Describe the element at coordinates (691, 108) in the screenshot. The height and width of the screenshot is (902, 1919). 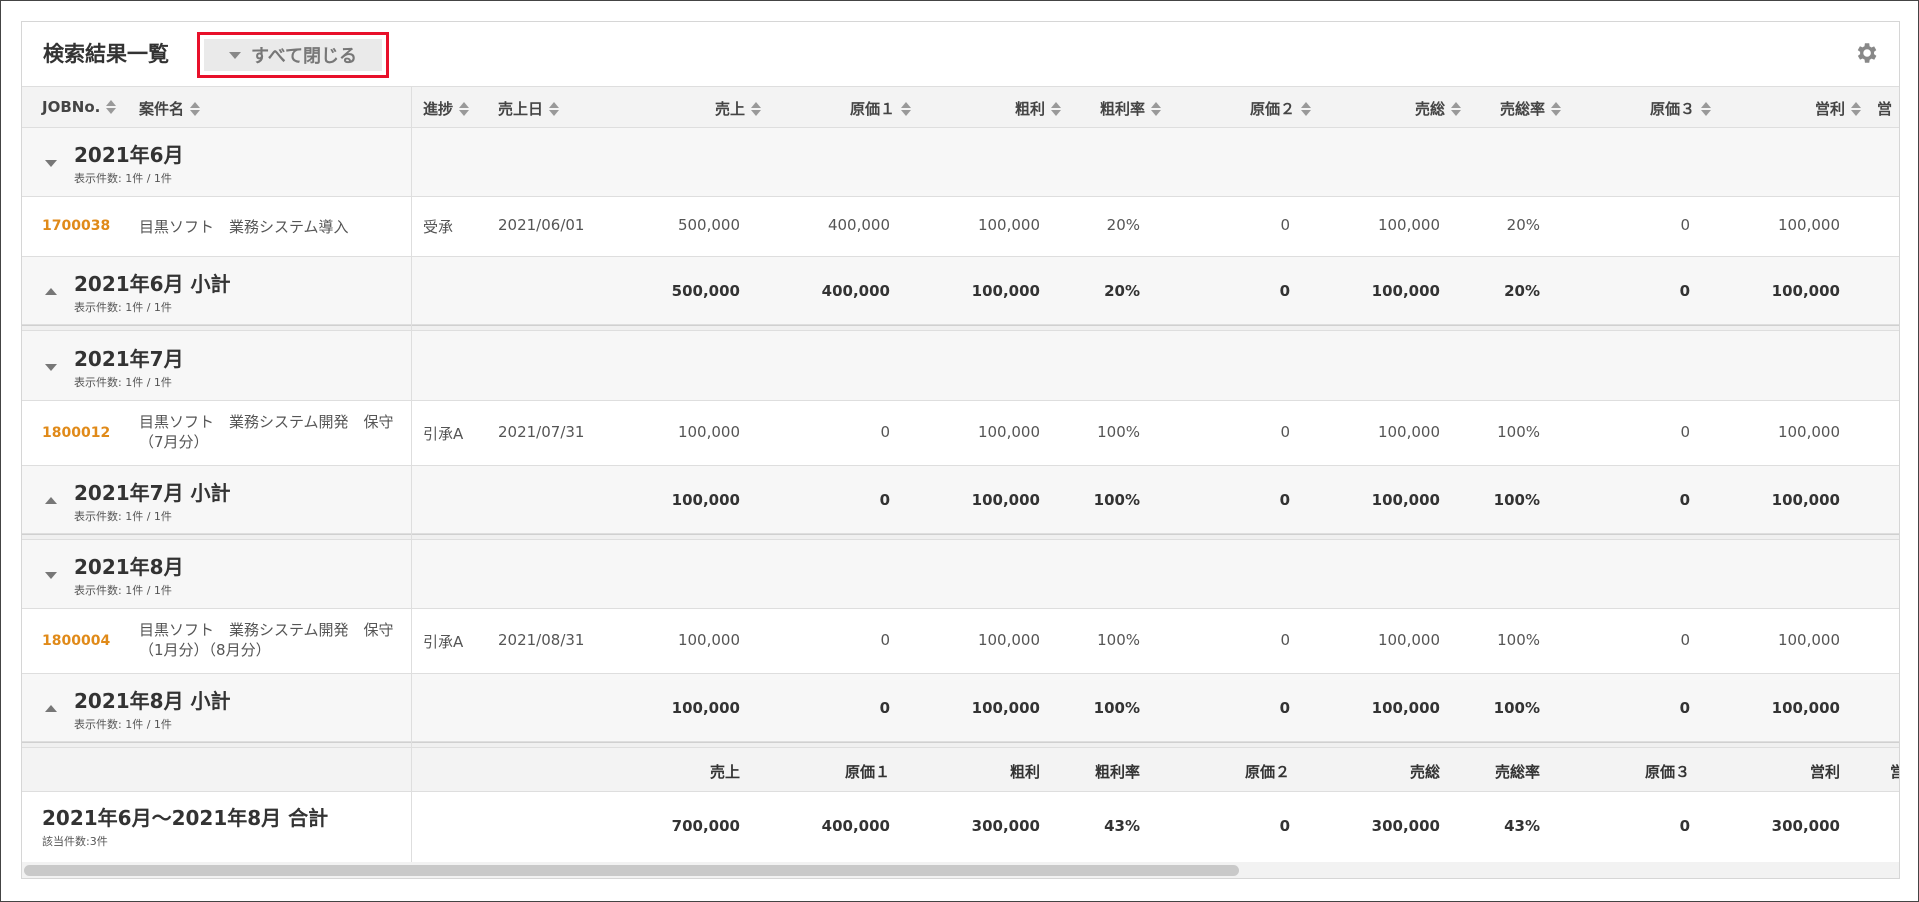
I see `col-header-sales: 売上` at that location.